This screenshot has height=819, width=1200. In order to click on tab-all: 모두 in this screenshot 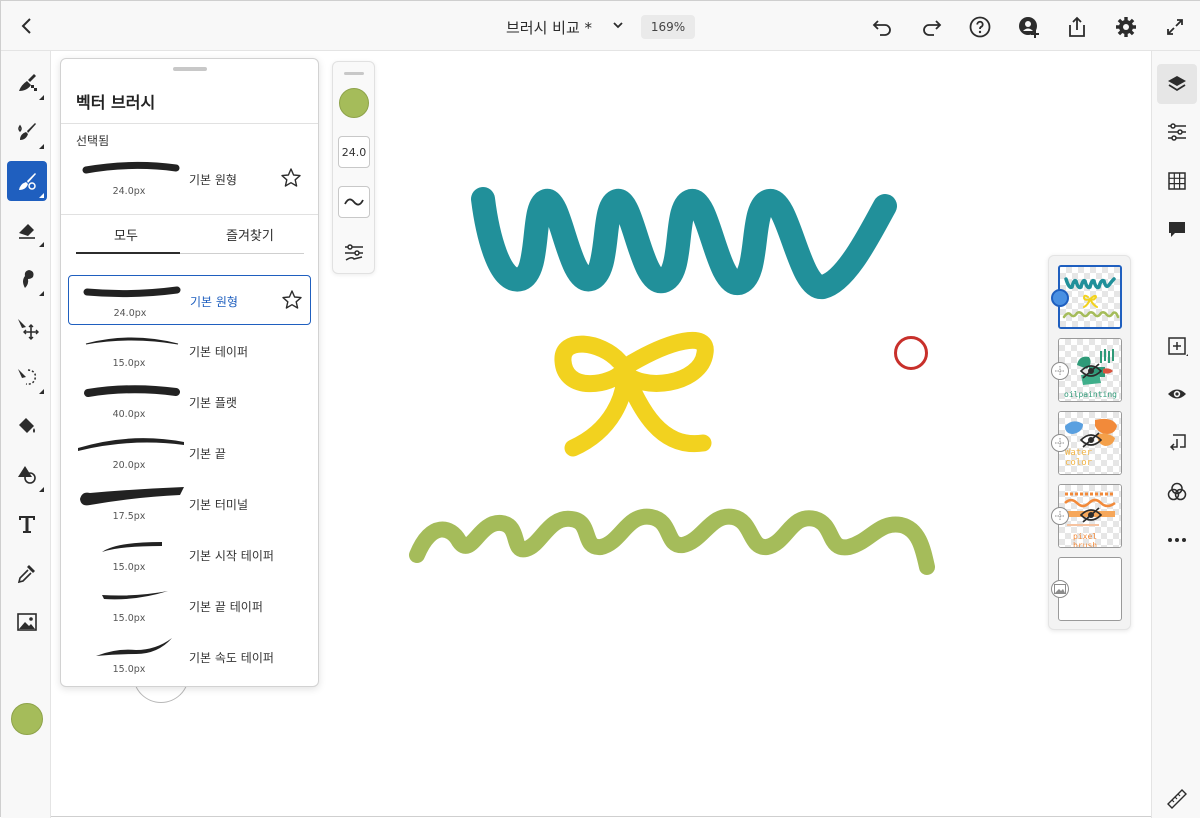, I will do `click(126, 234)`.